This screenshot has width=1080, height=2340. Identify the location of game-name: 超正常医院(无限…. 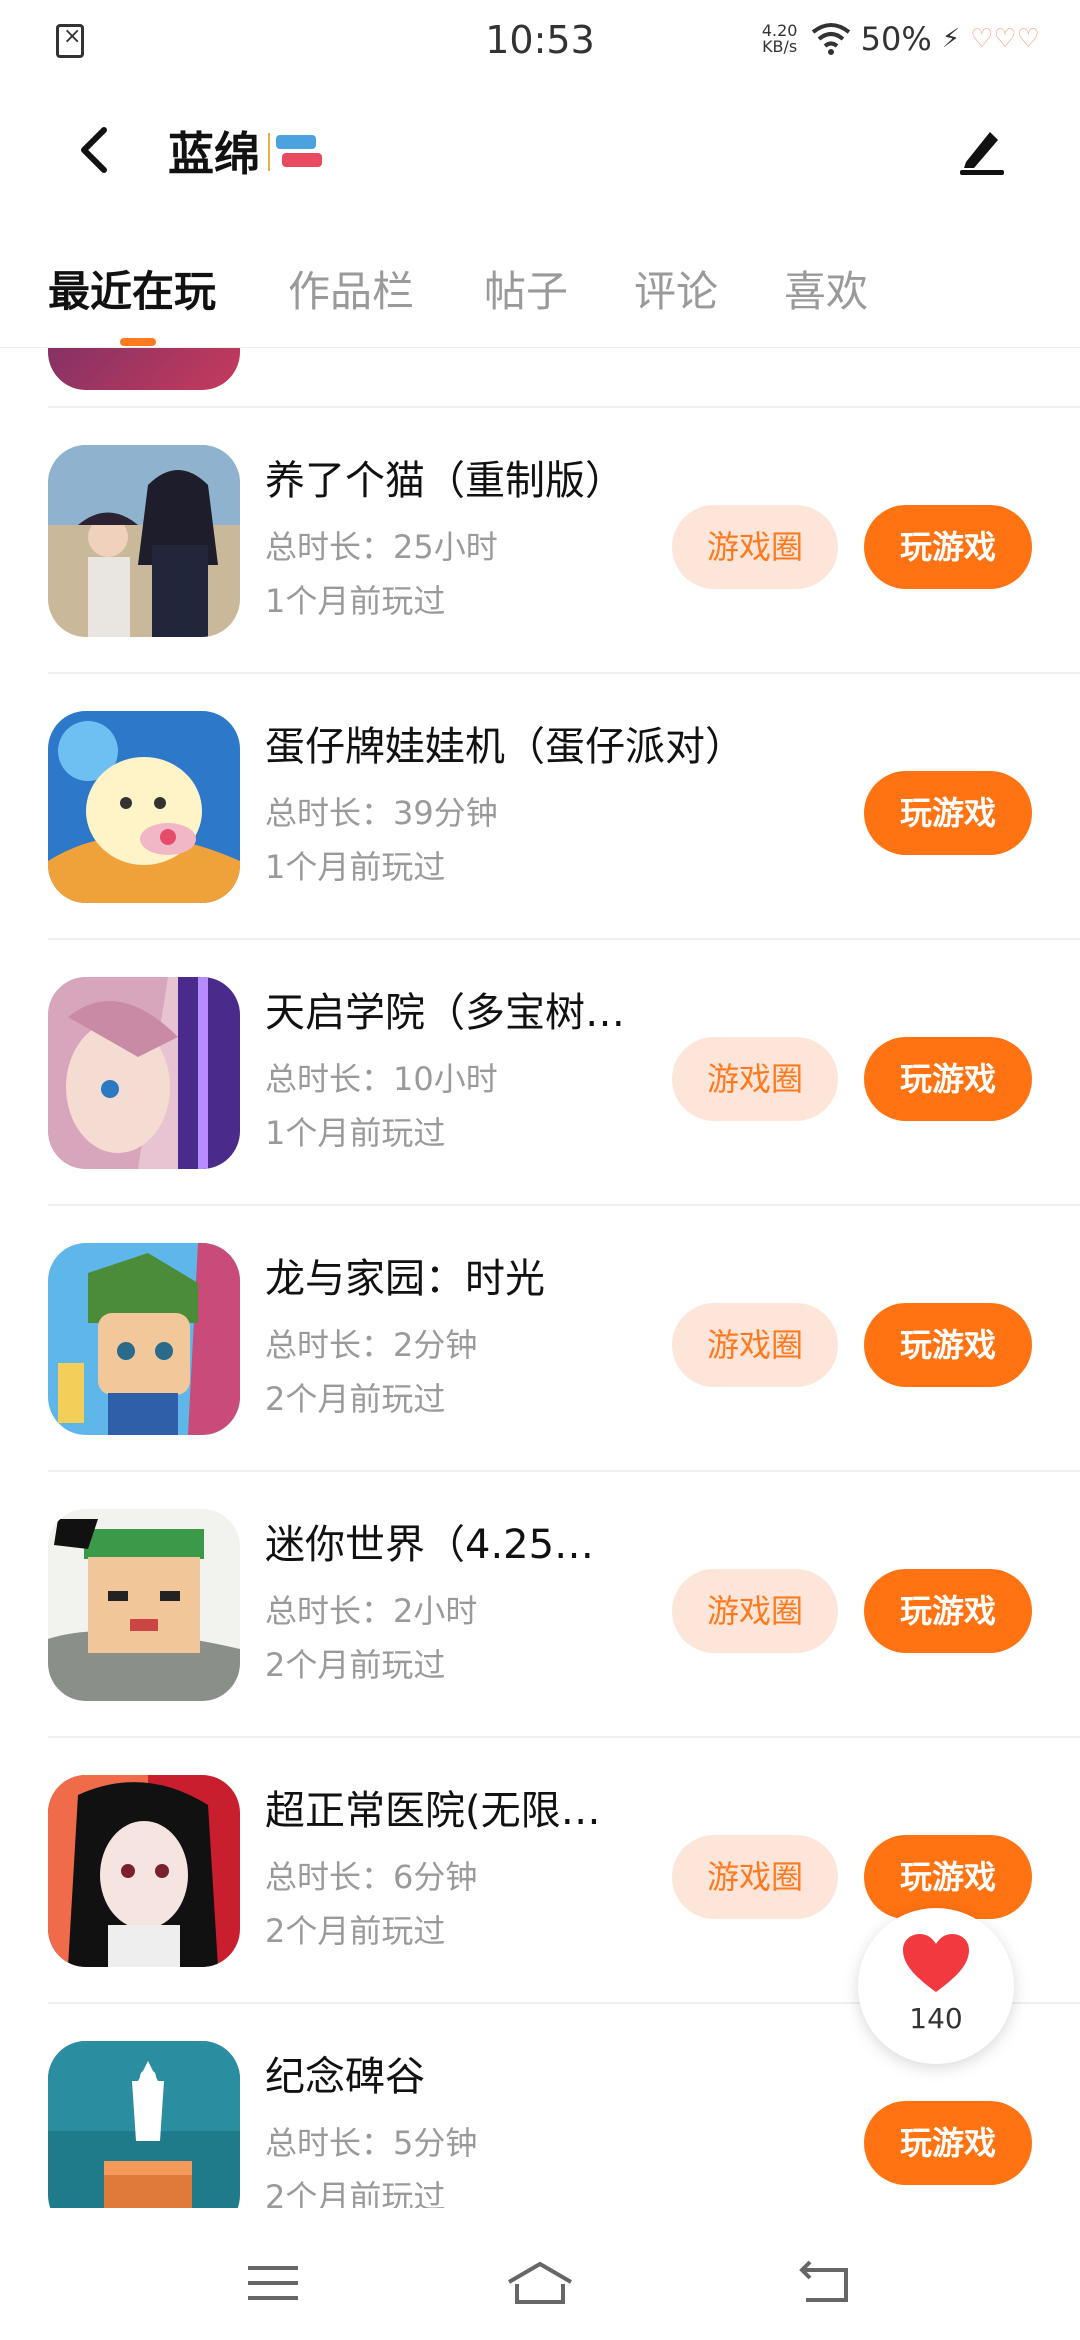
(433, 1811).